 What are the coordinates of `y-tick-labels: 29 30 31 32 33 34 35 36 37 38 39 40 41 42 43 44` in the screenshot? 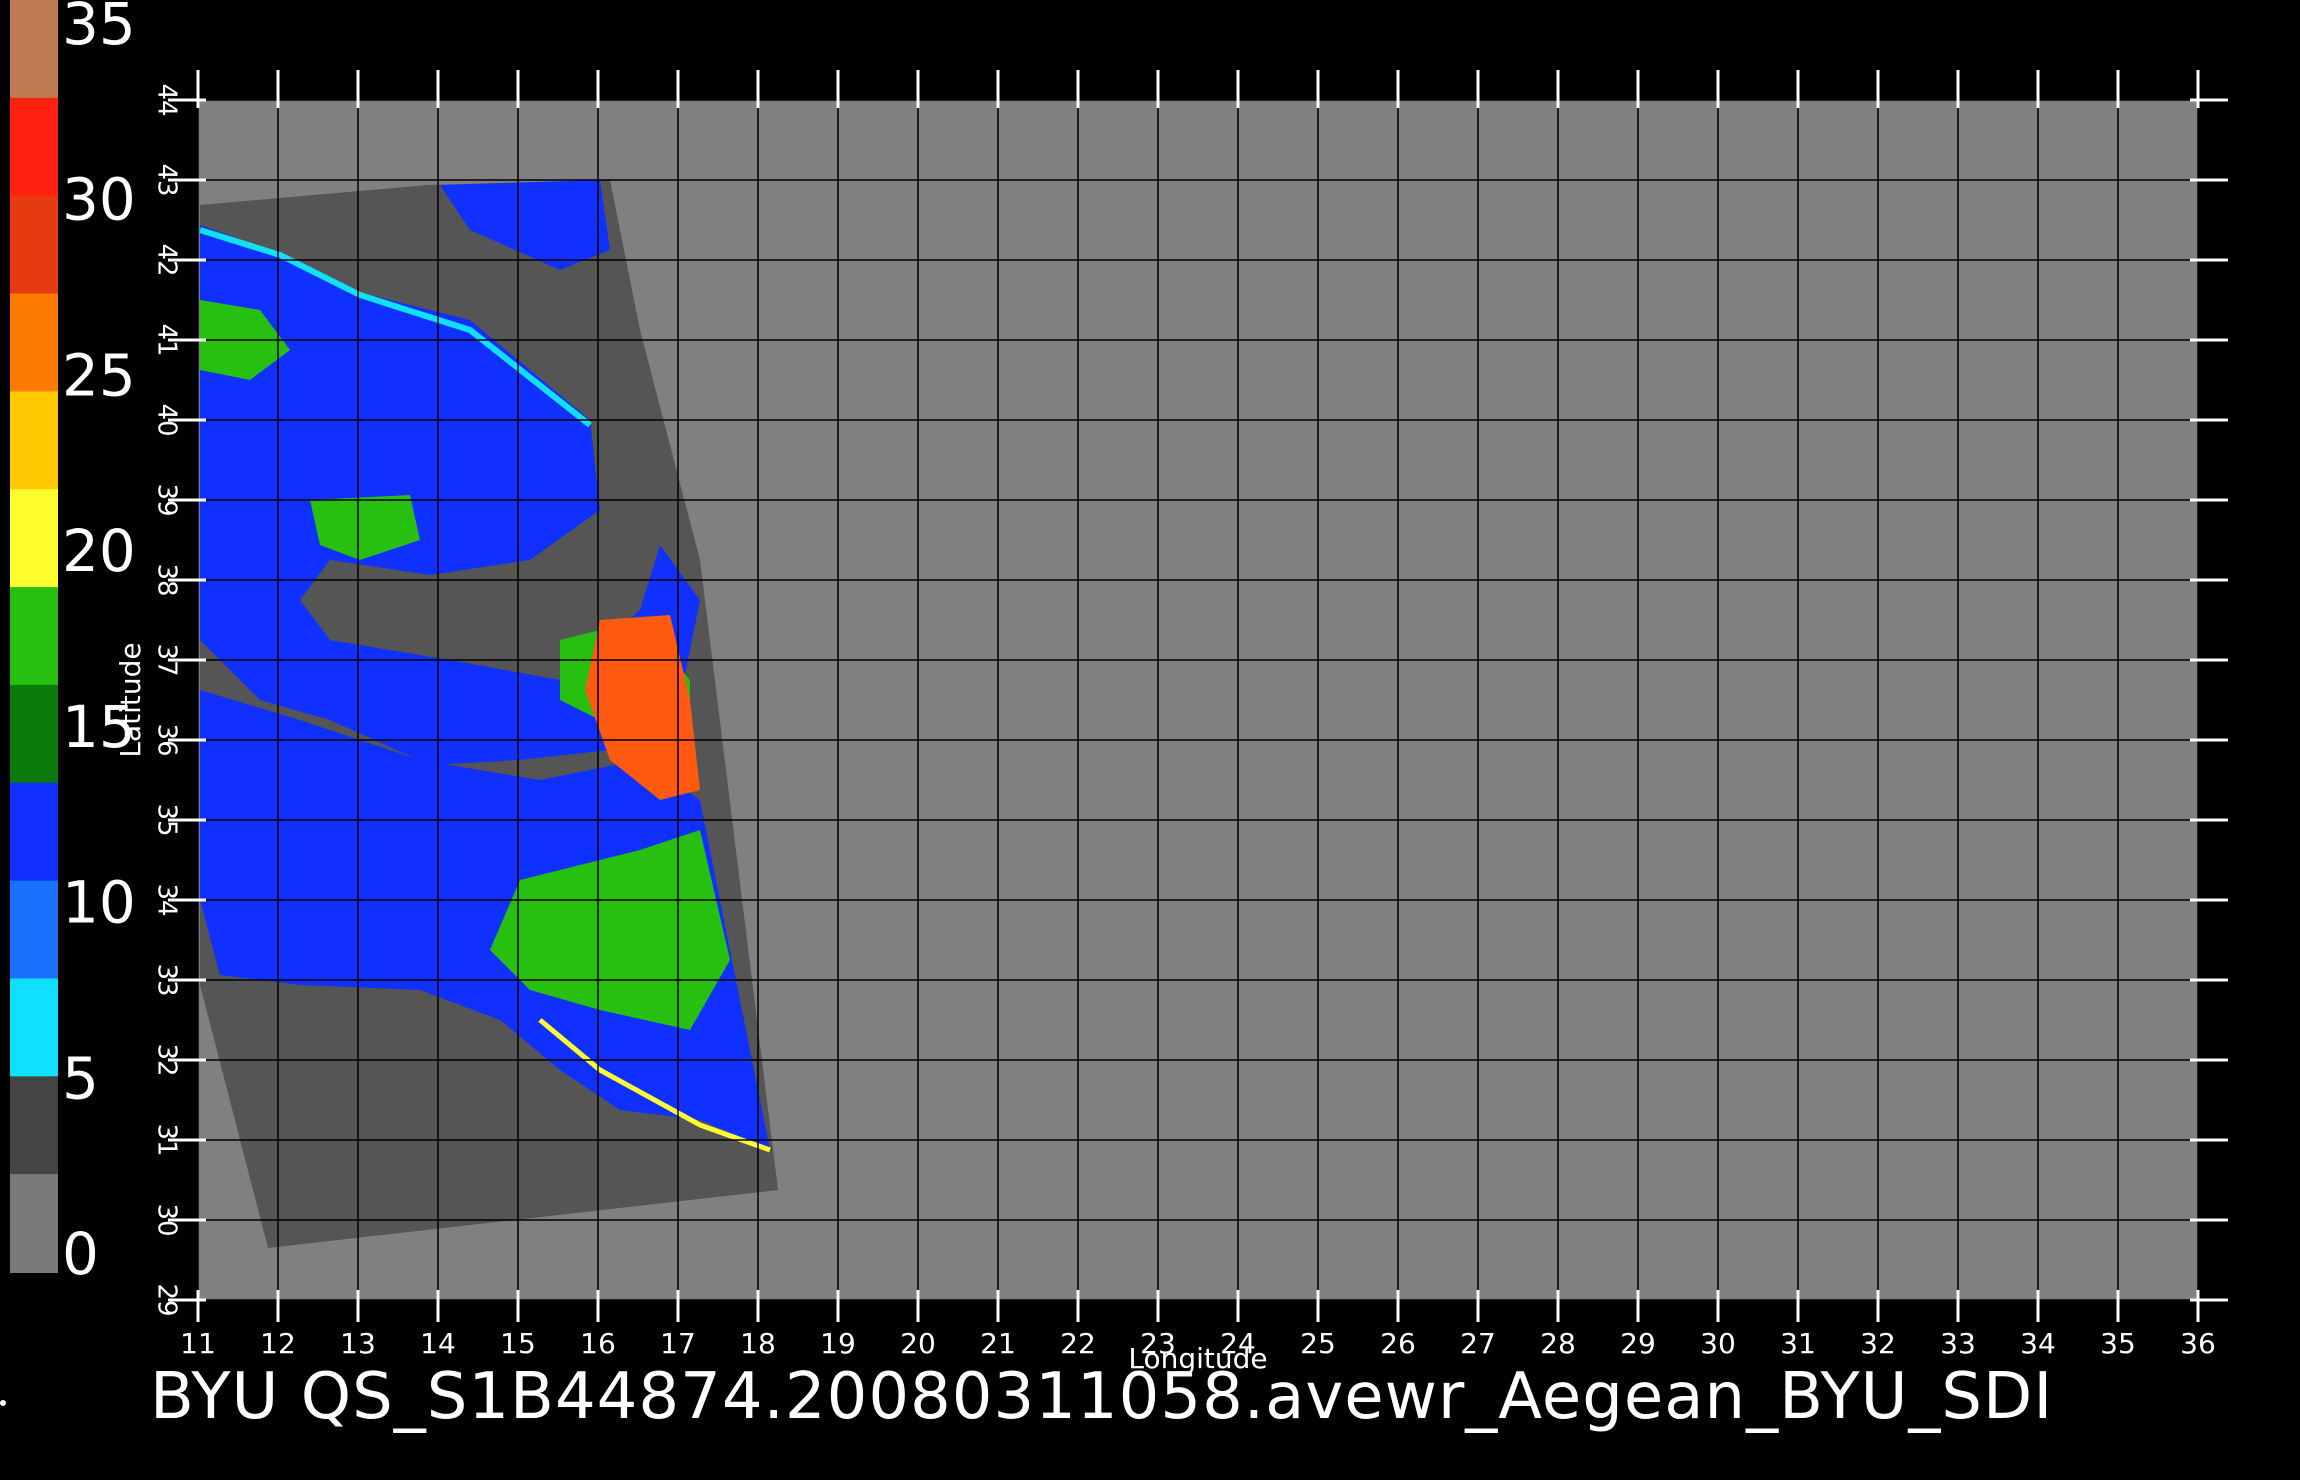 It's located at (167, 699).